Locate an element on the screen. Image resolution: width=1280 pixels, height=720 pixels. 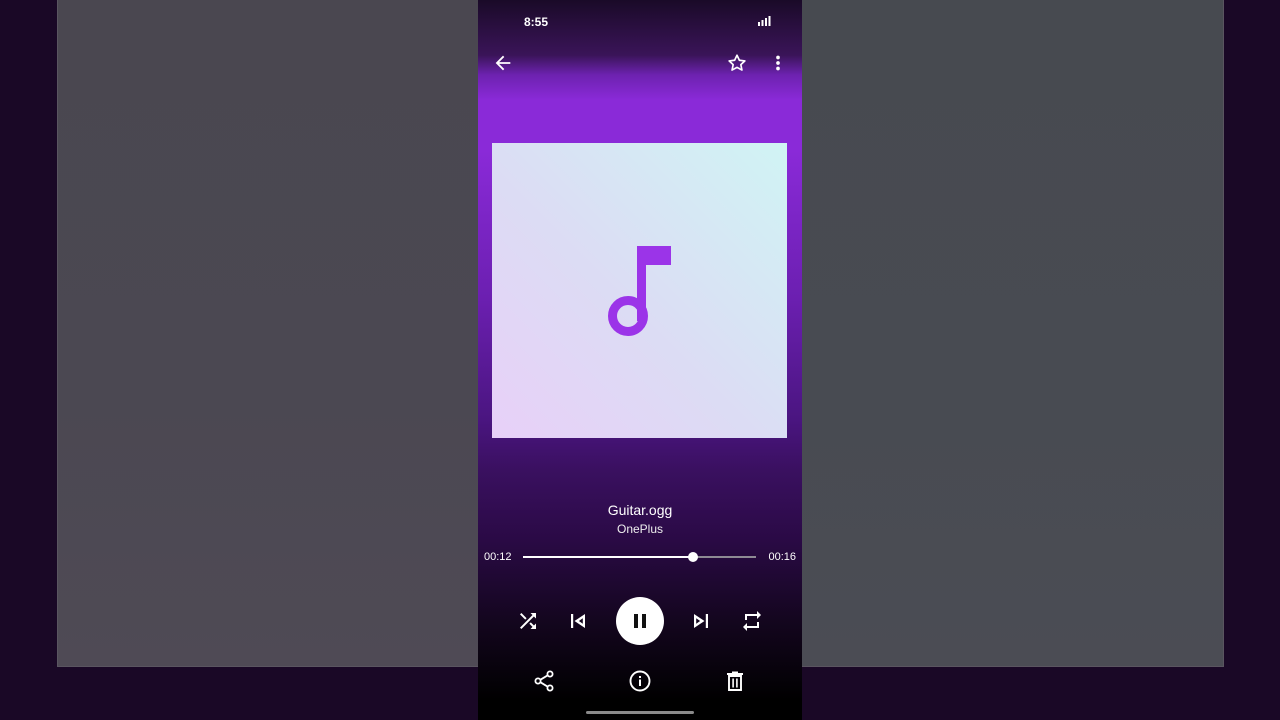
delete-icon is located at coordinates (735, 681).